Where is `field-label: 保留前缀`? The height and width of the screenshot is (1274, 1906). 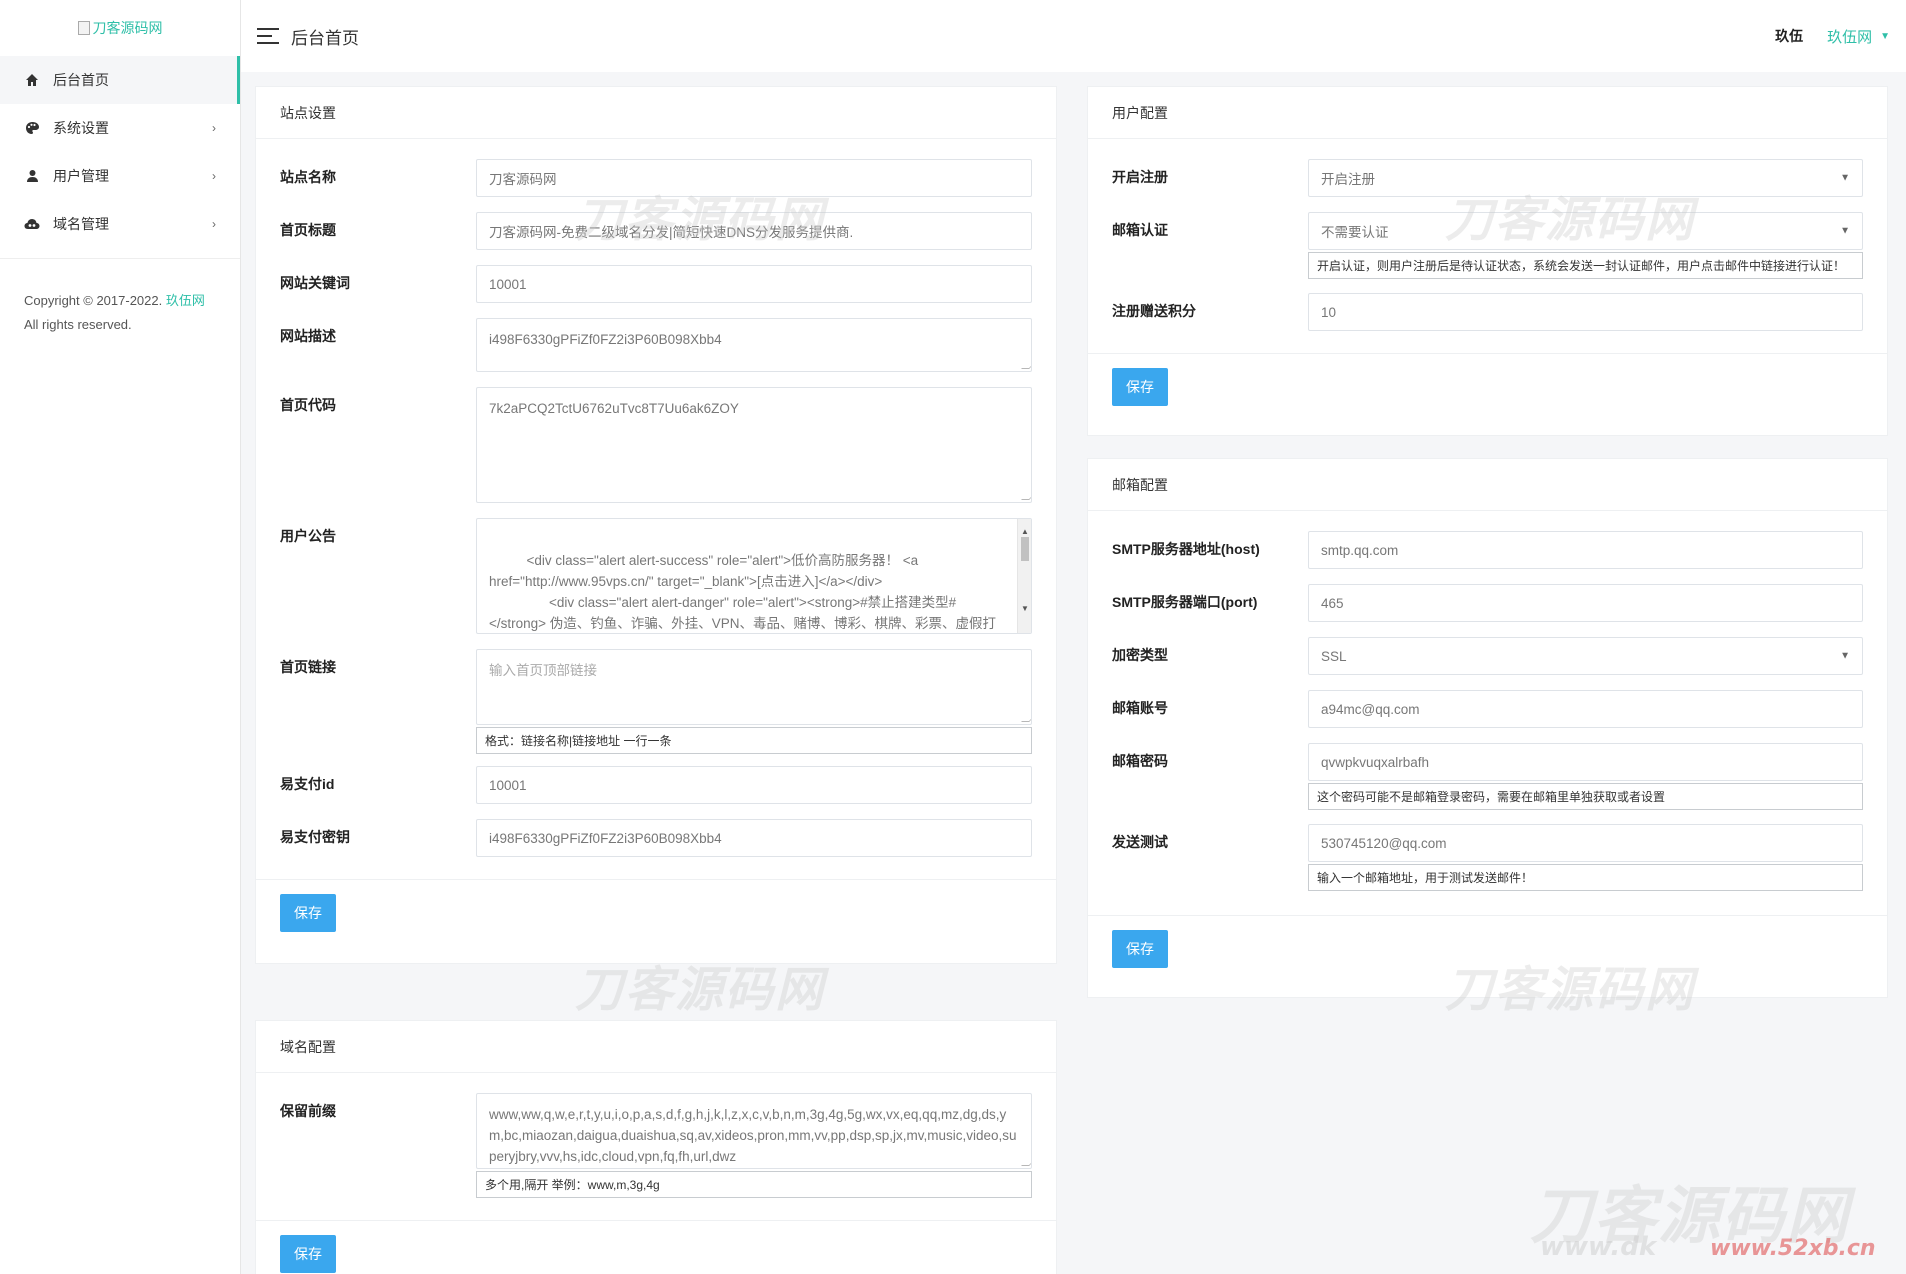
field-label: 保留前缀 is located at coordinates (308, 1111).